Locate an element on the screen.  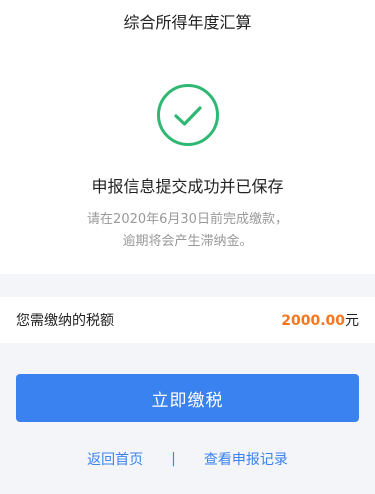
tax-amount-label: 您需缴纳的税额 is located at coordinates (65, 321).